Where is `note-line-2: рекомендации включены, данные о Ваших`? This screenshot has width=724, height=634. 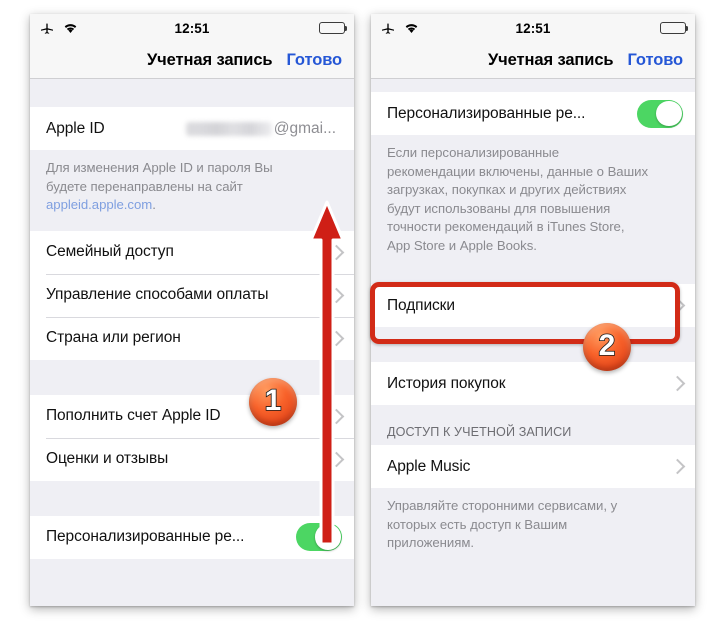 note-line-2: рекомендации включены, данные о Ваших is located at coordinates (517, 171).